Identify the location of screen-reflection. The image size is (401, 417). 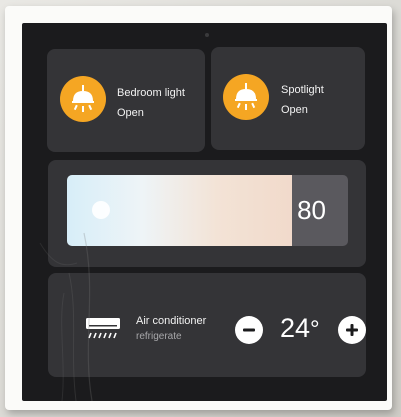
(66, 316).